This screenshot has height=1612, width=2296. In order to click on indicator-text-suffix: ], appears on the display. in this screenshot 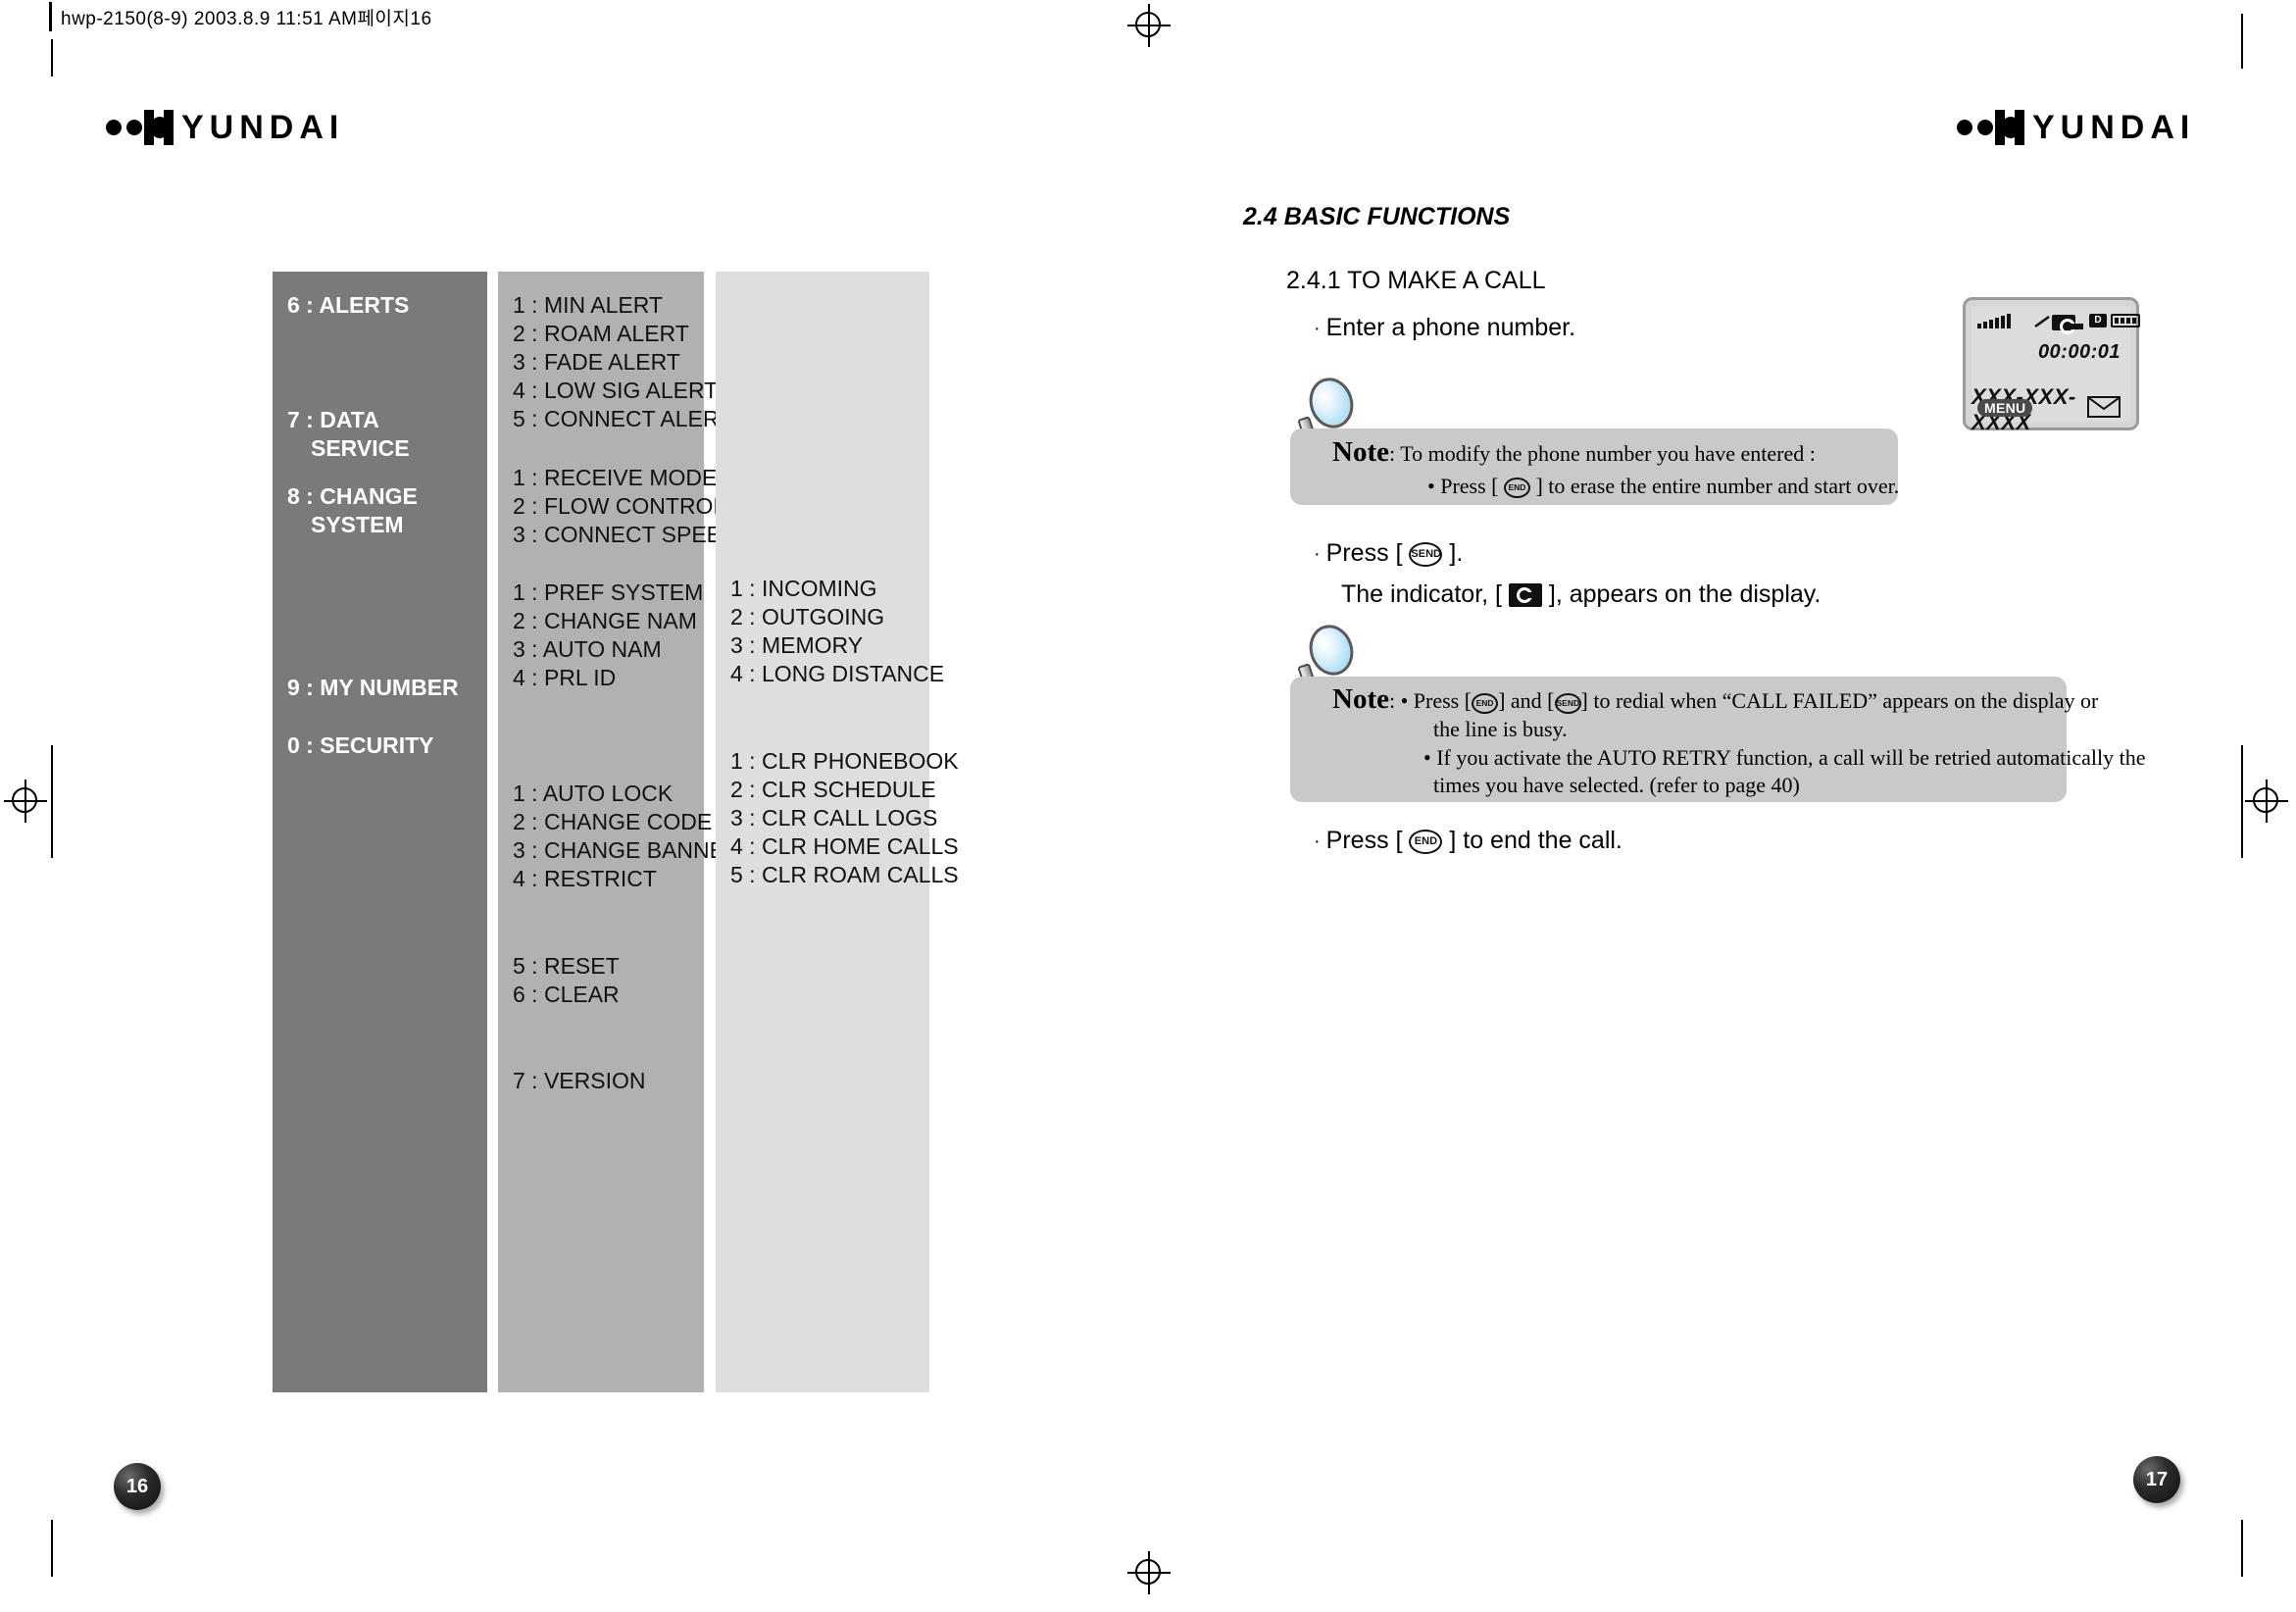, I will do `click(1685, 594)`.